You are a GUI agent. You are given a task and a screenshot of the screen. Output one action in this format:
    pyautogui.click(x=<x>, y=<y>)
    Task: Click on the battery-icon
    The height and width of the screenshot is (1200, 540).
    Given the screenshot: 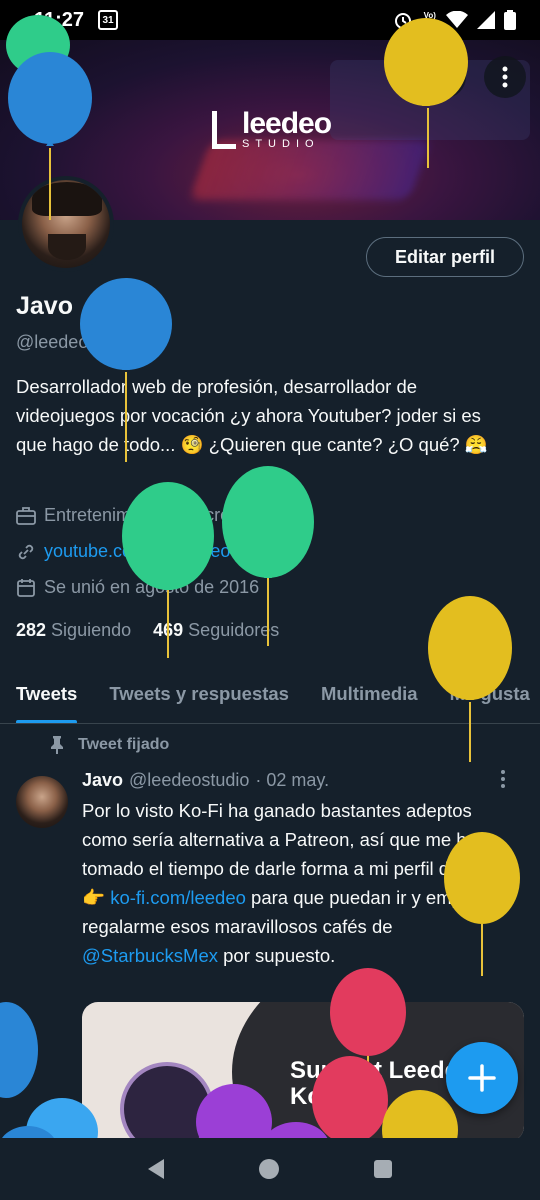 What is the action you would take?
    pyautogui.click(x=510, y=20)
    